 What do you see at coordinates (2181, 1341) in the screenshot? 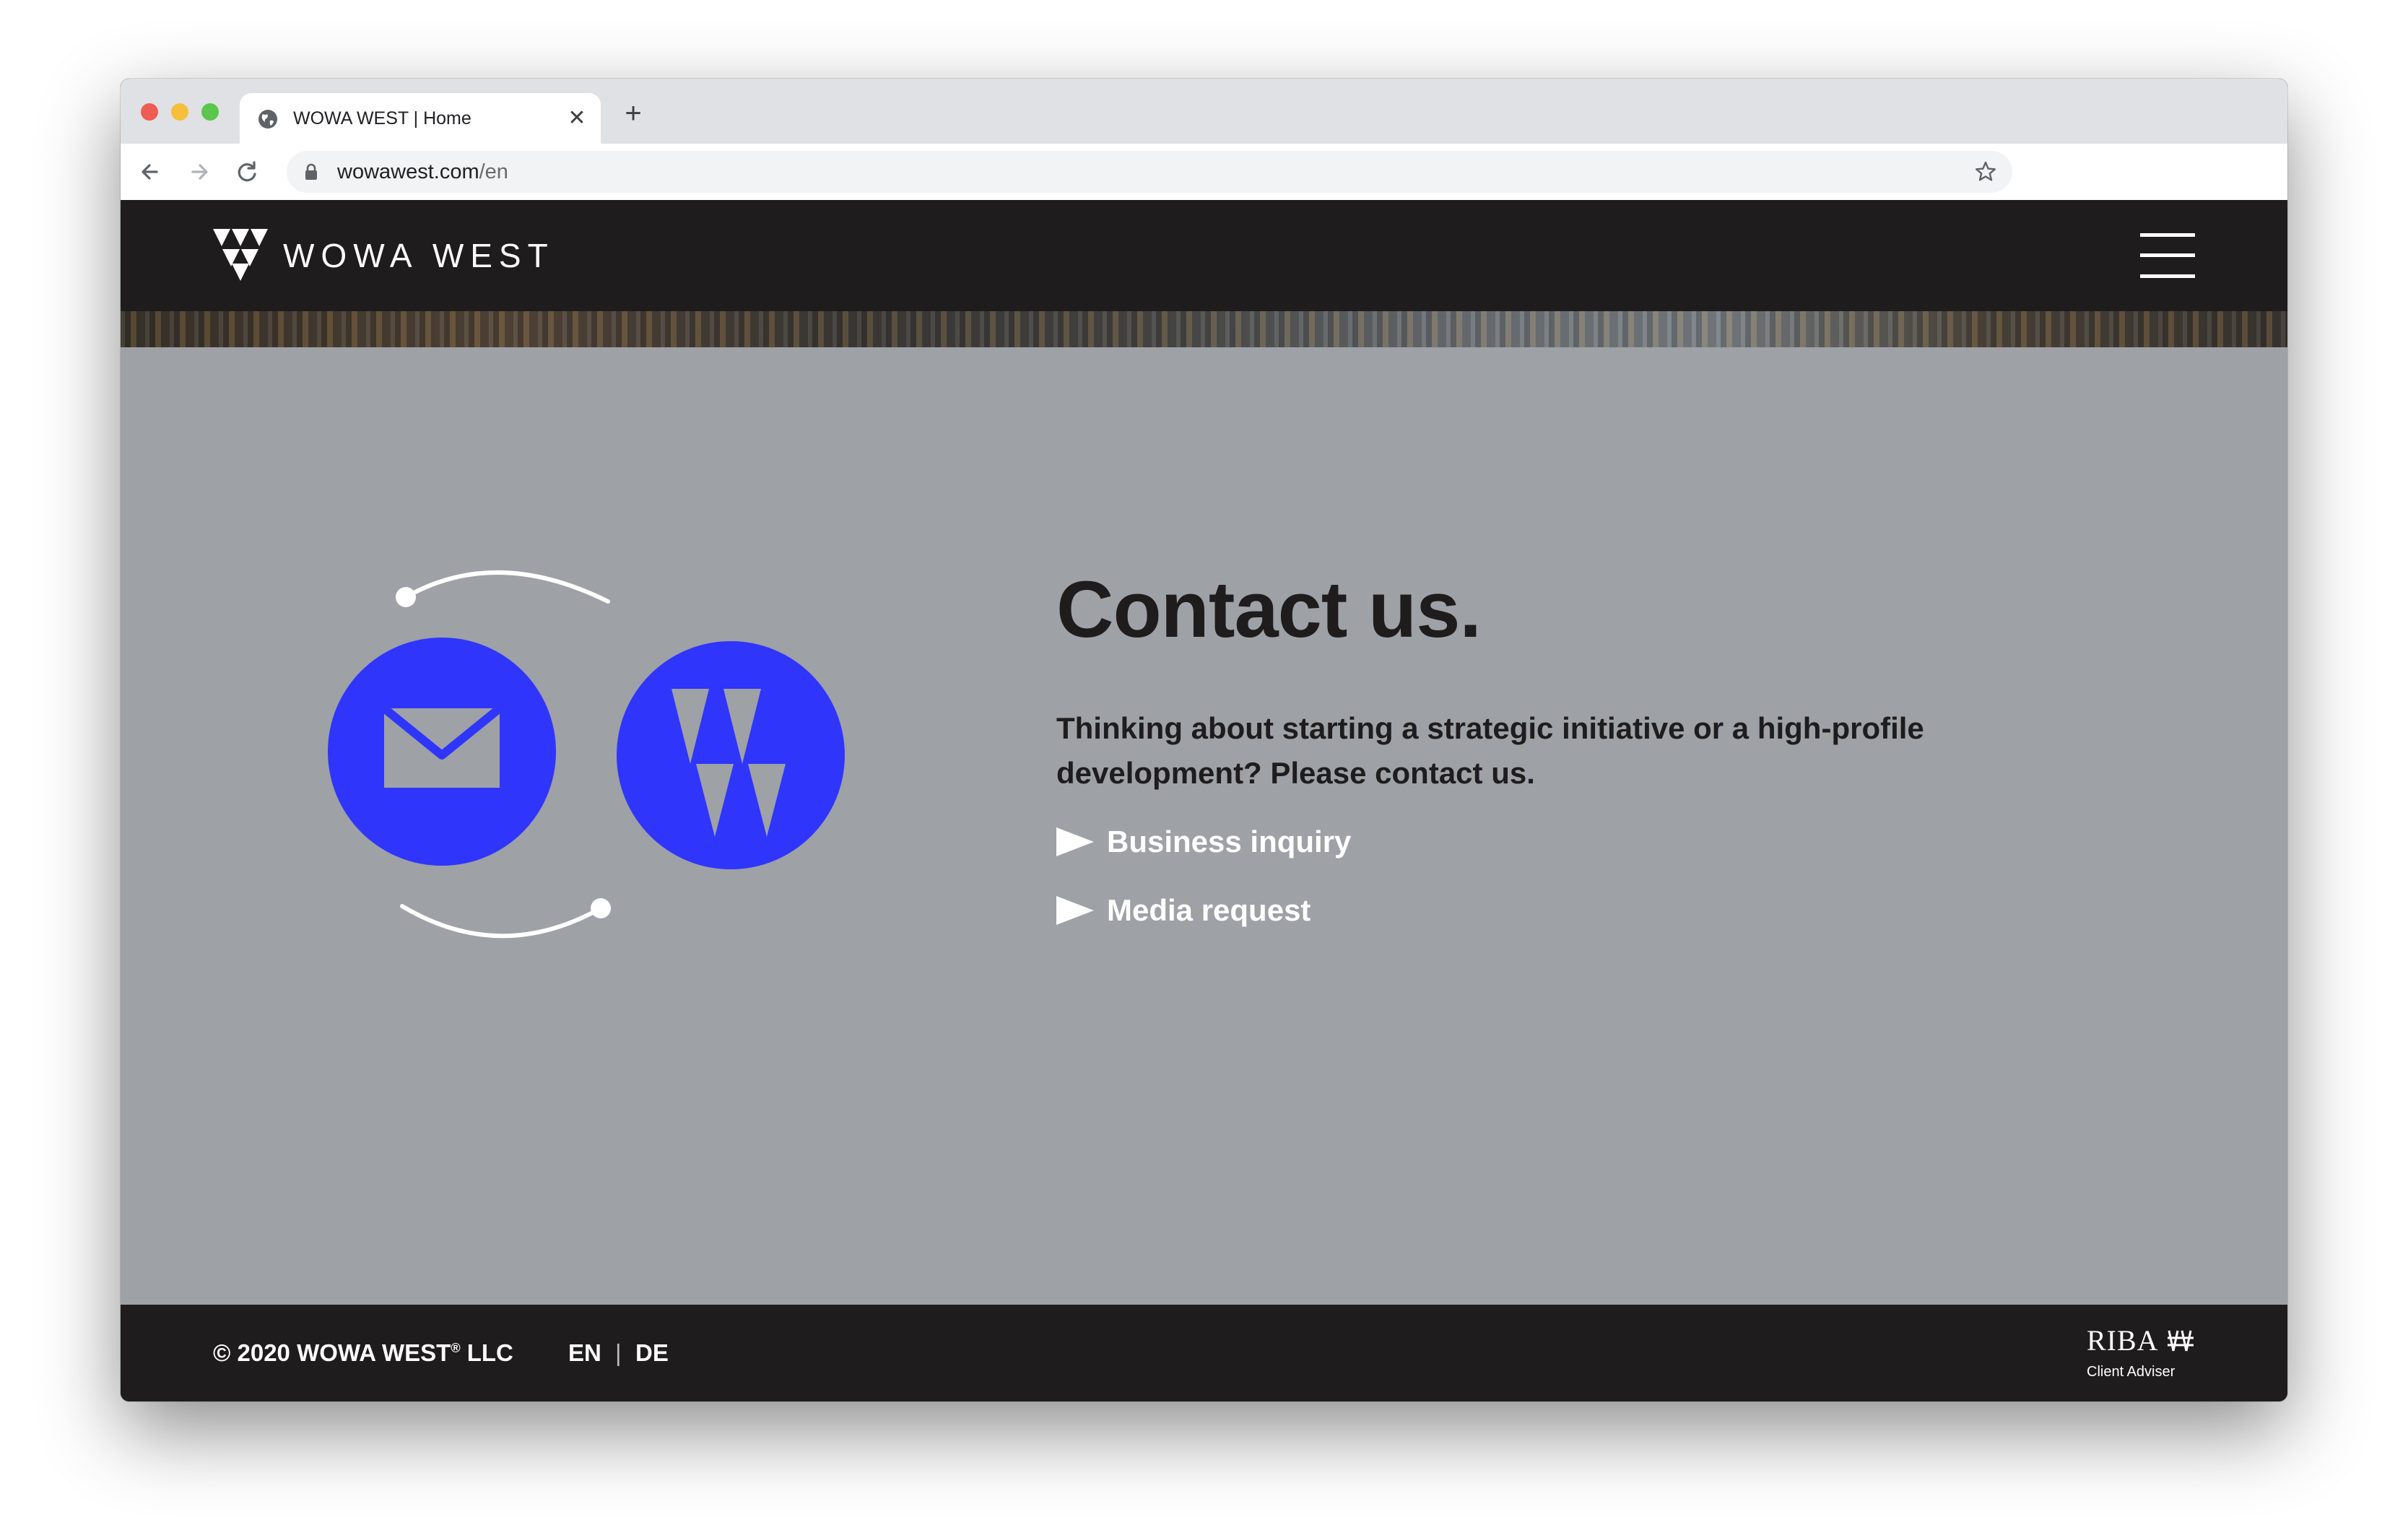
I see `riba-crest-icon` at bounding box center [2181, 1341].